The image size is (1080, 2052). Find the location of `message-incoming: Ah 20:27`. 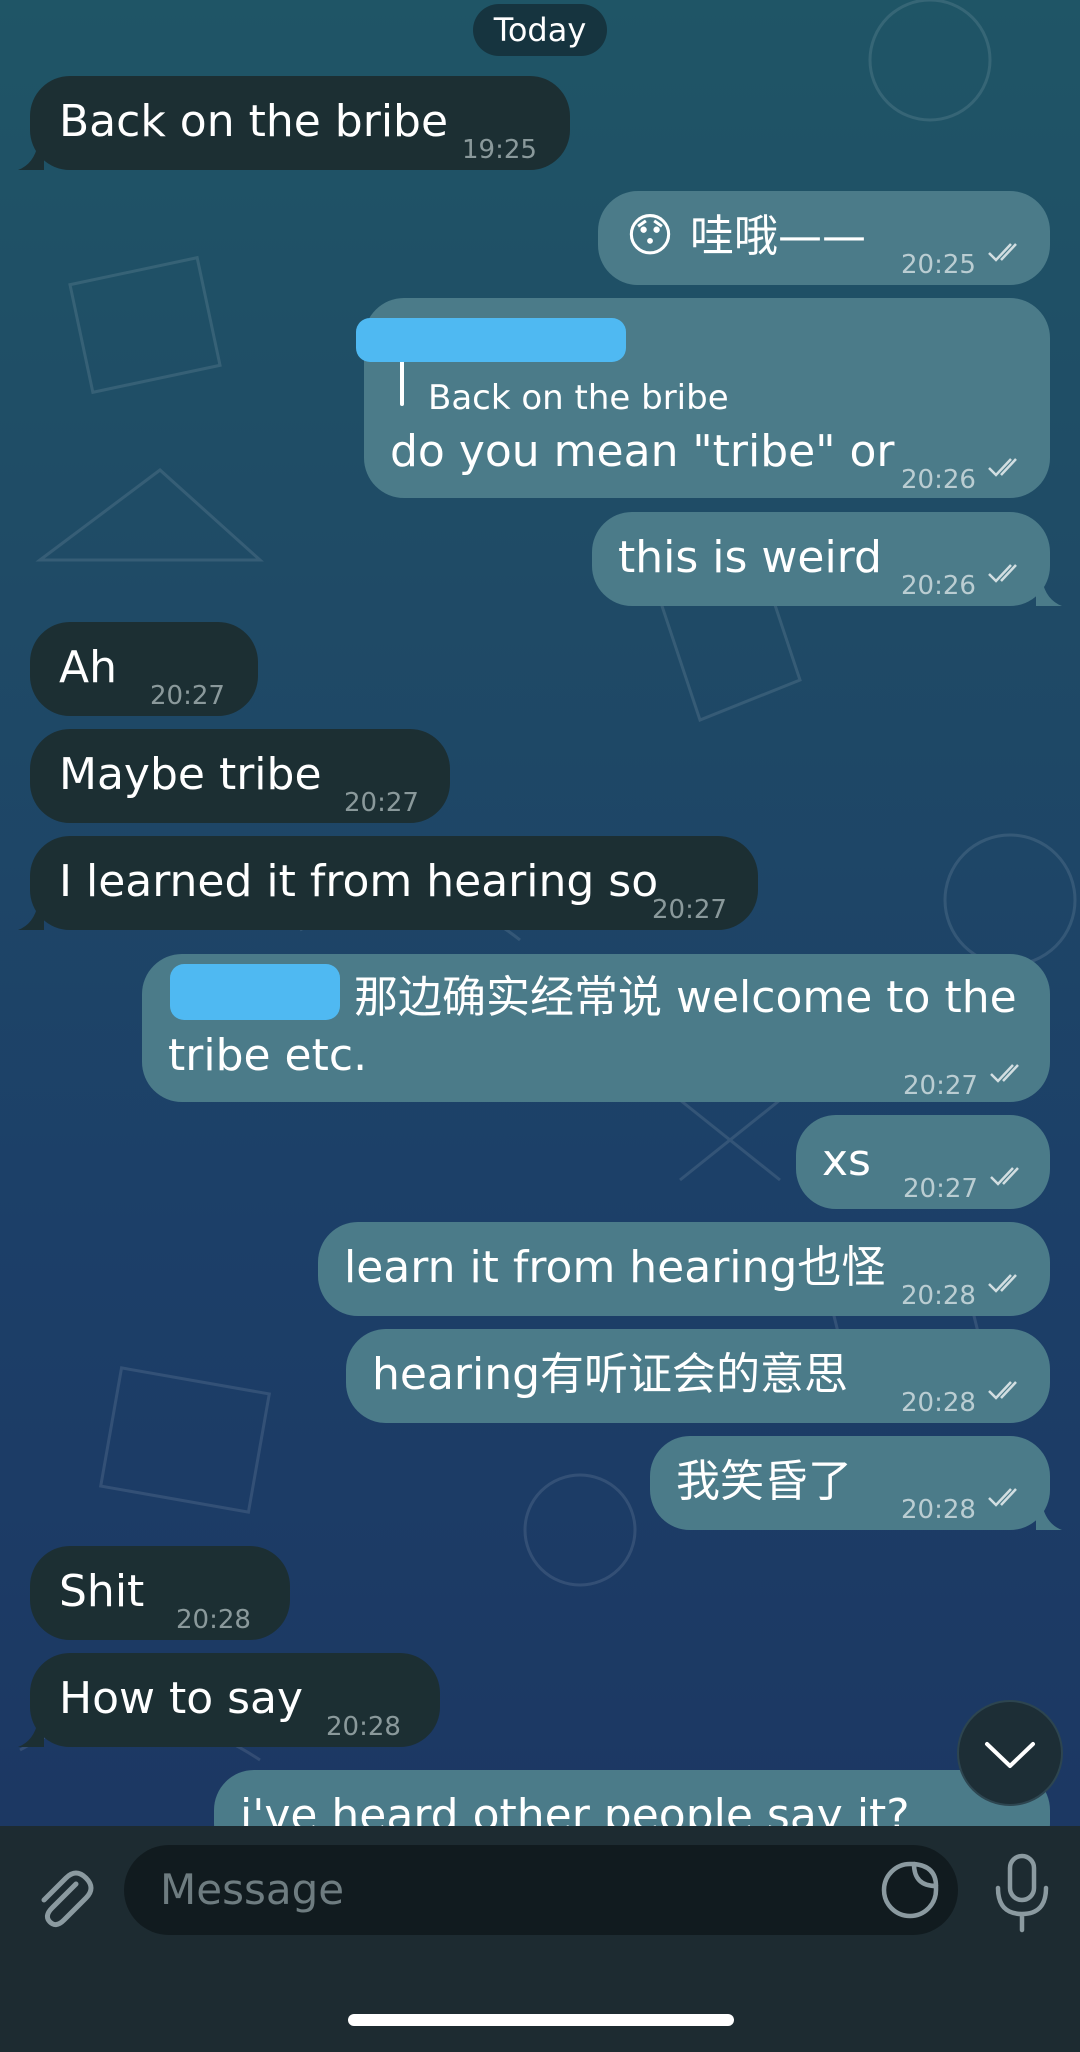

message-incoming: Ah 20:27 is located at coordinates (144, 669).